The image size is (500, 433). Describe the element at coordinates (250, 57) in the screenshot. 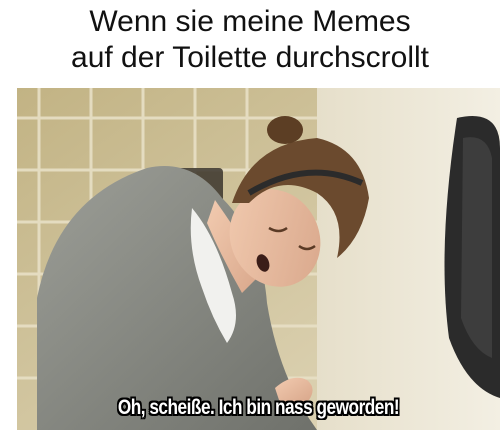

I see `caption-line-2: auf der Toilette durchscrollt` at that location.